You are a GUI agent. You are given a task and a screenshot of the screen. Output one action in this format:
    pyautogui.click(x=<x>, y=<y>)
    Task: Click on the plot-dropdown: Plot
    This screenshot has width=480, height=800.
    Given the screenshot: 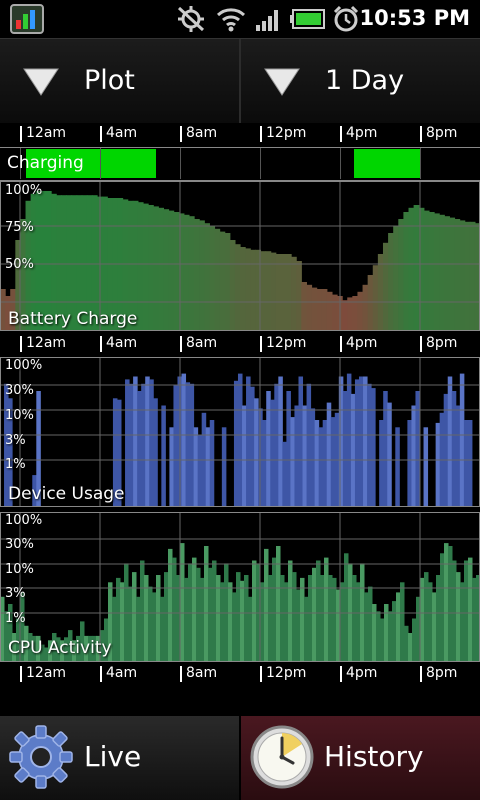 What is the action you would take?
    pyautogui.click(x=119, y=81)
    